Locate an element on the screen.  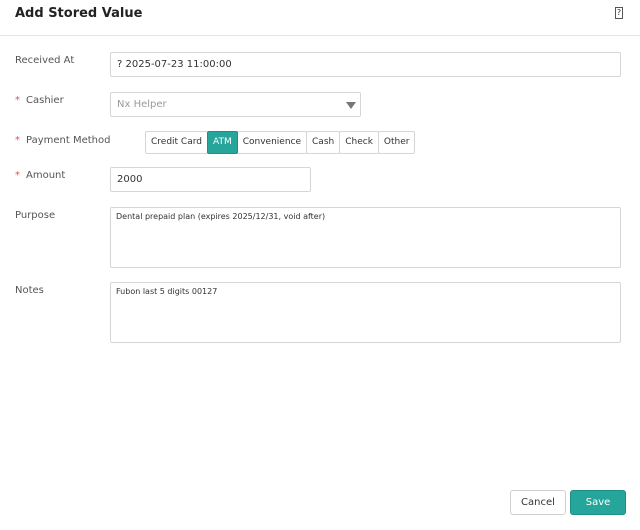
payment-option-other: Other is located at coordinates (396, 142).